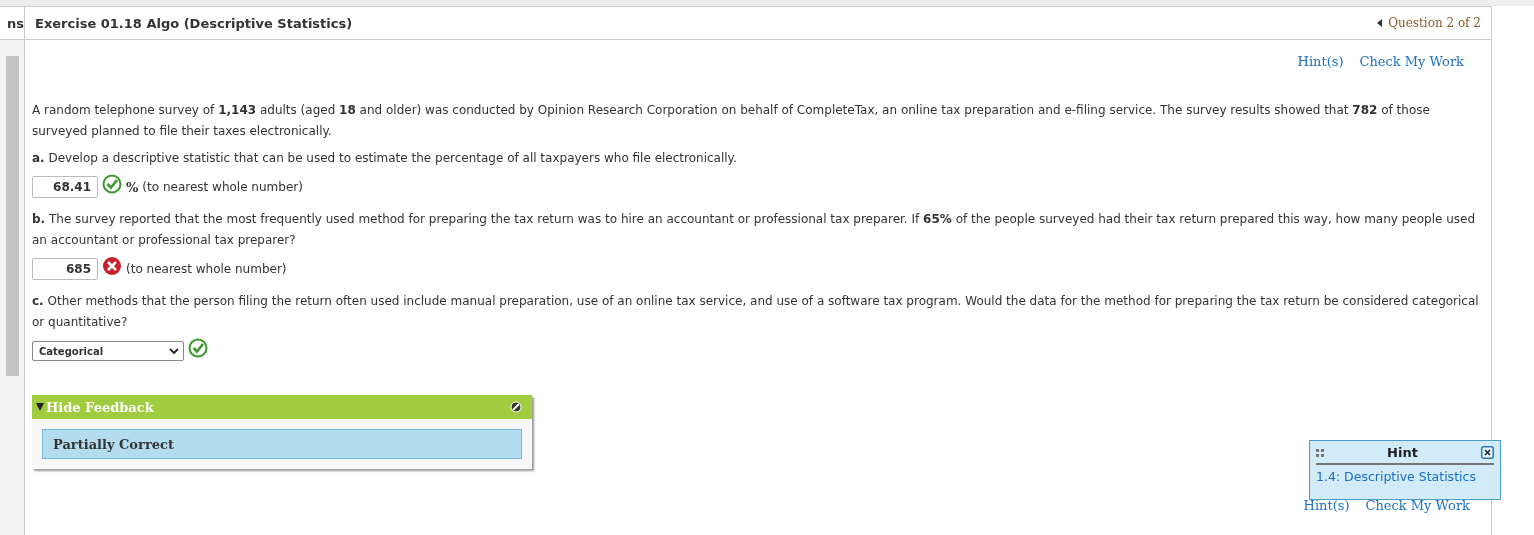 This screenshot has width=1534, height=535. What do you see at coordinates (40, 406) in the screenshot?
I see `triangle-icon` at bounding box center [40, 406].